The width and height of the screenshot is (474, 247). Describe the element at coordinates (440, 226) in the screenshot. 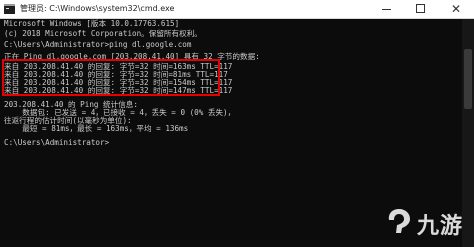

I see `watermark-text: 九游` at that location.